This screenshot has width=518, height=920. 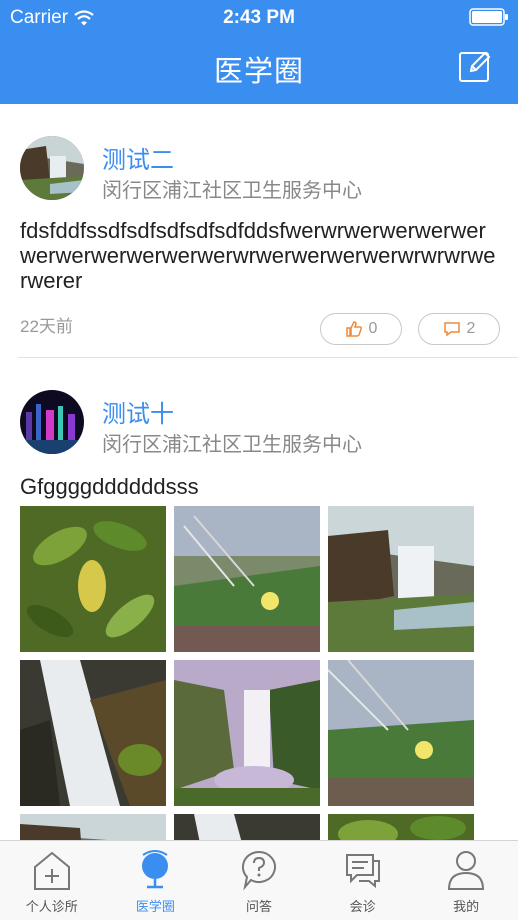 What do you see at coordinates (155, 906) in the screenshot?
I see `tab-label: 医学圈` at bounding box center [155, 906].